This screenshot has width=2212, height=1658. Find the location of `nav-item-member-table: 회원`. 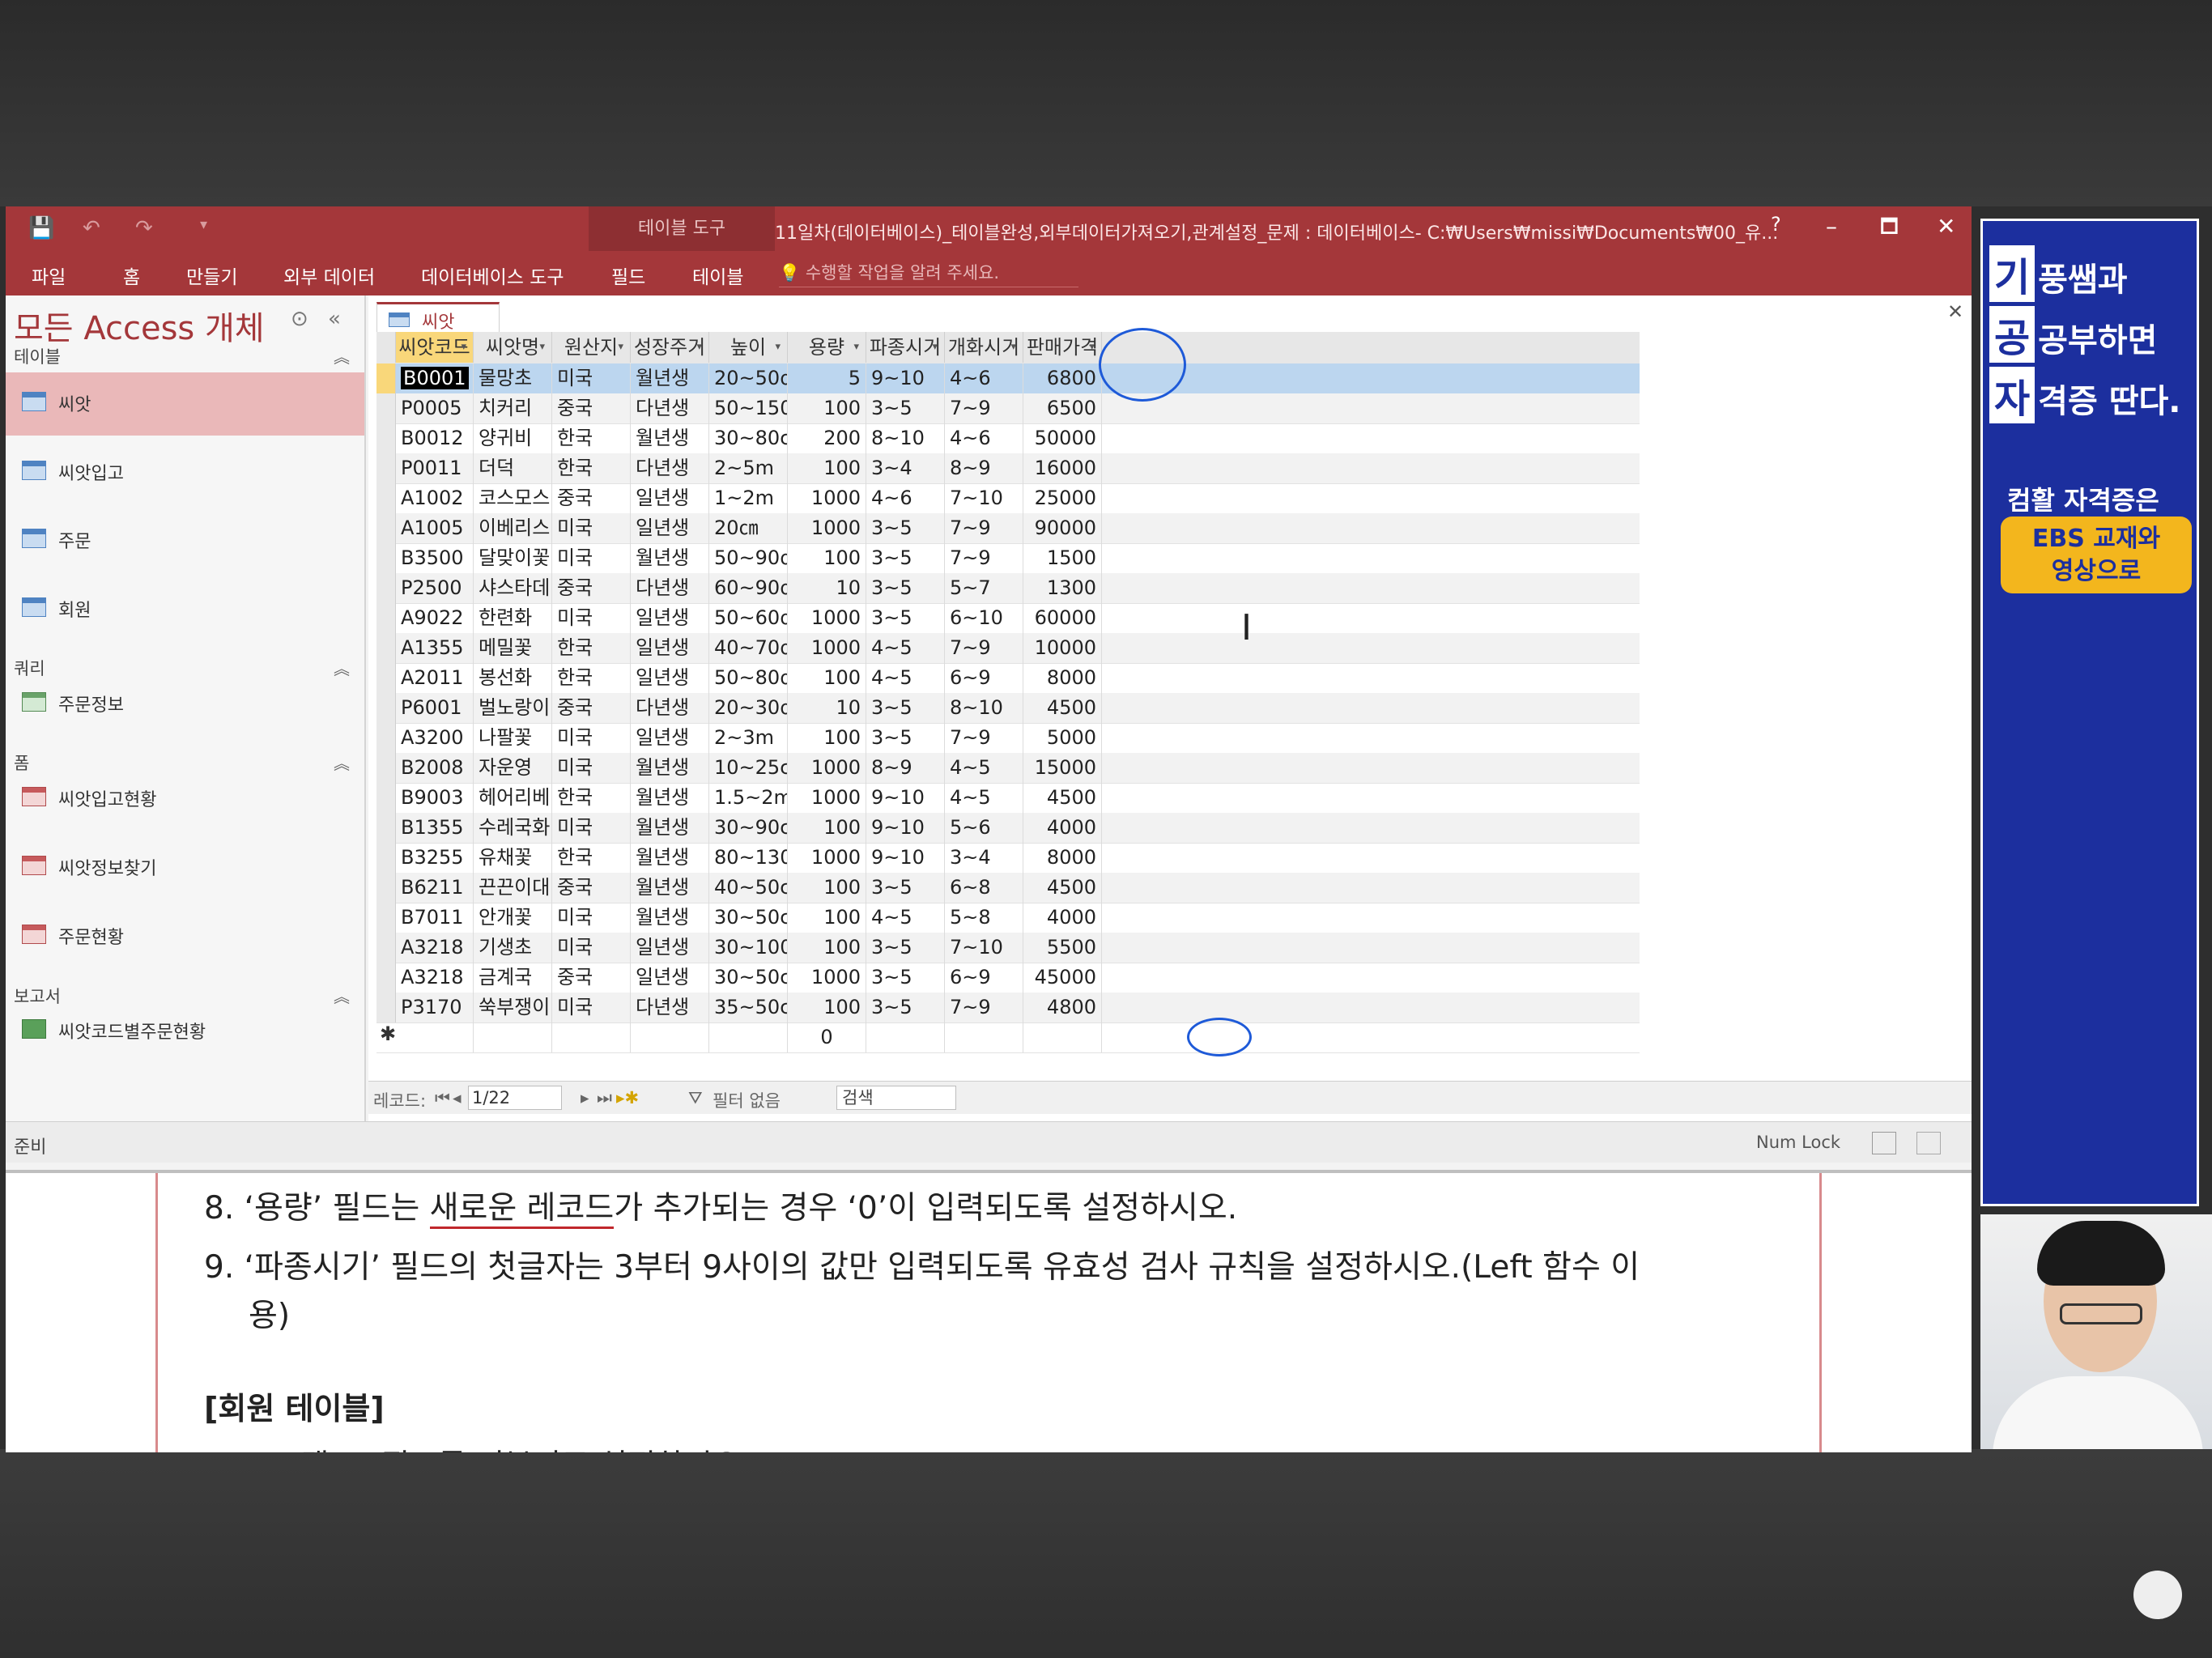

nav-item-member-table: 회원 is located at coordinates (185, 609).